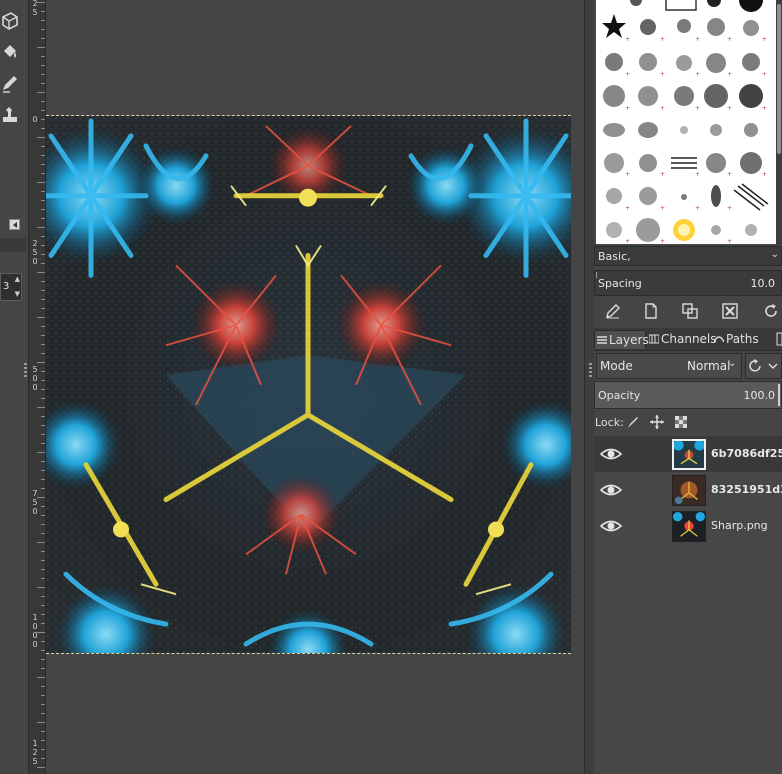 This screenshot has height=774, width=782. Describe the element at coordinates (621, 339) in the screenshot. I see `tab-layers: Layers` at that location.